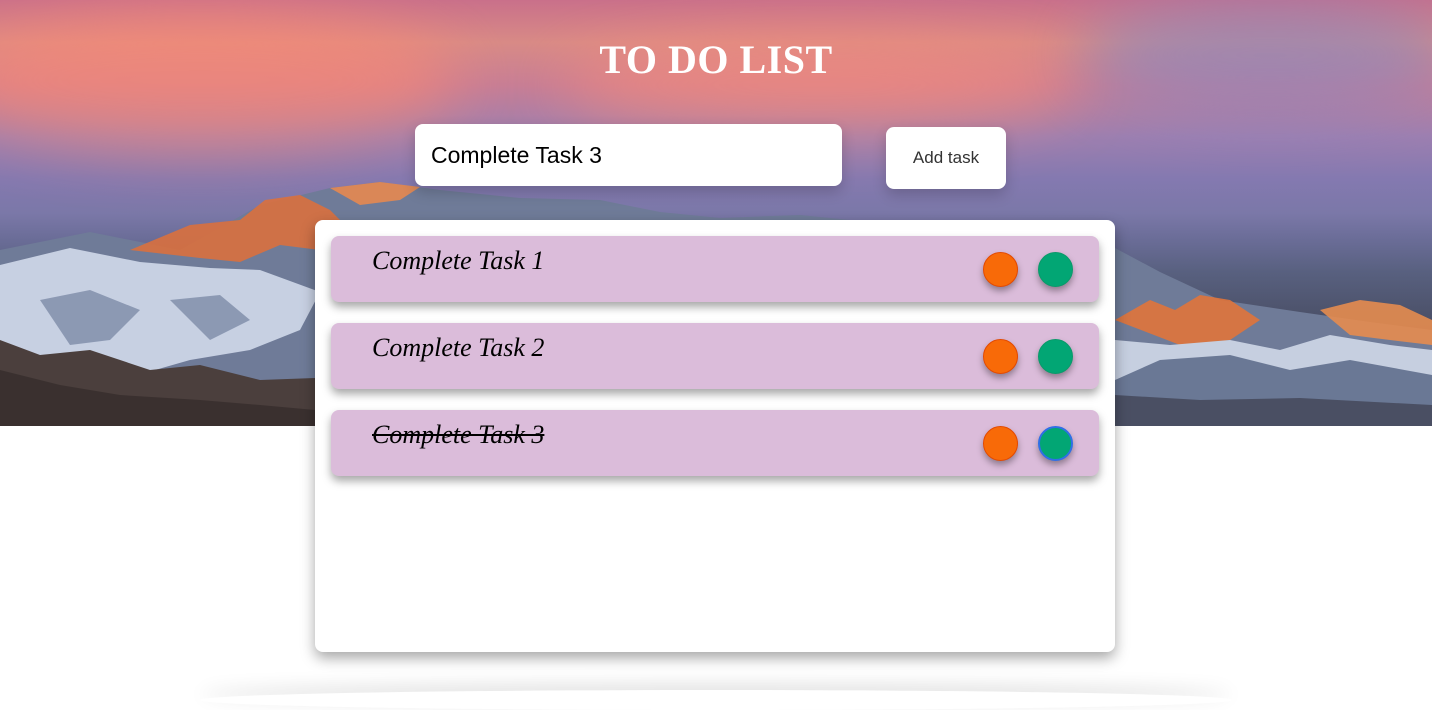 The width and height of the screenshot is (1432, 710). What do you see at coordinates (458, 434) in the screenshot?
I see `task-text-completed: Complete Task 3` at bounding box center [458, 434].